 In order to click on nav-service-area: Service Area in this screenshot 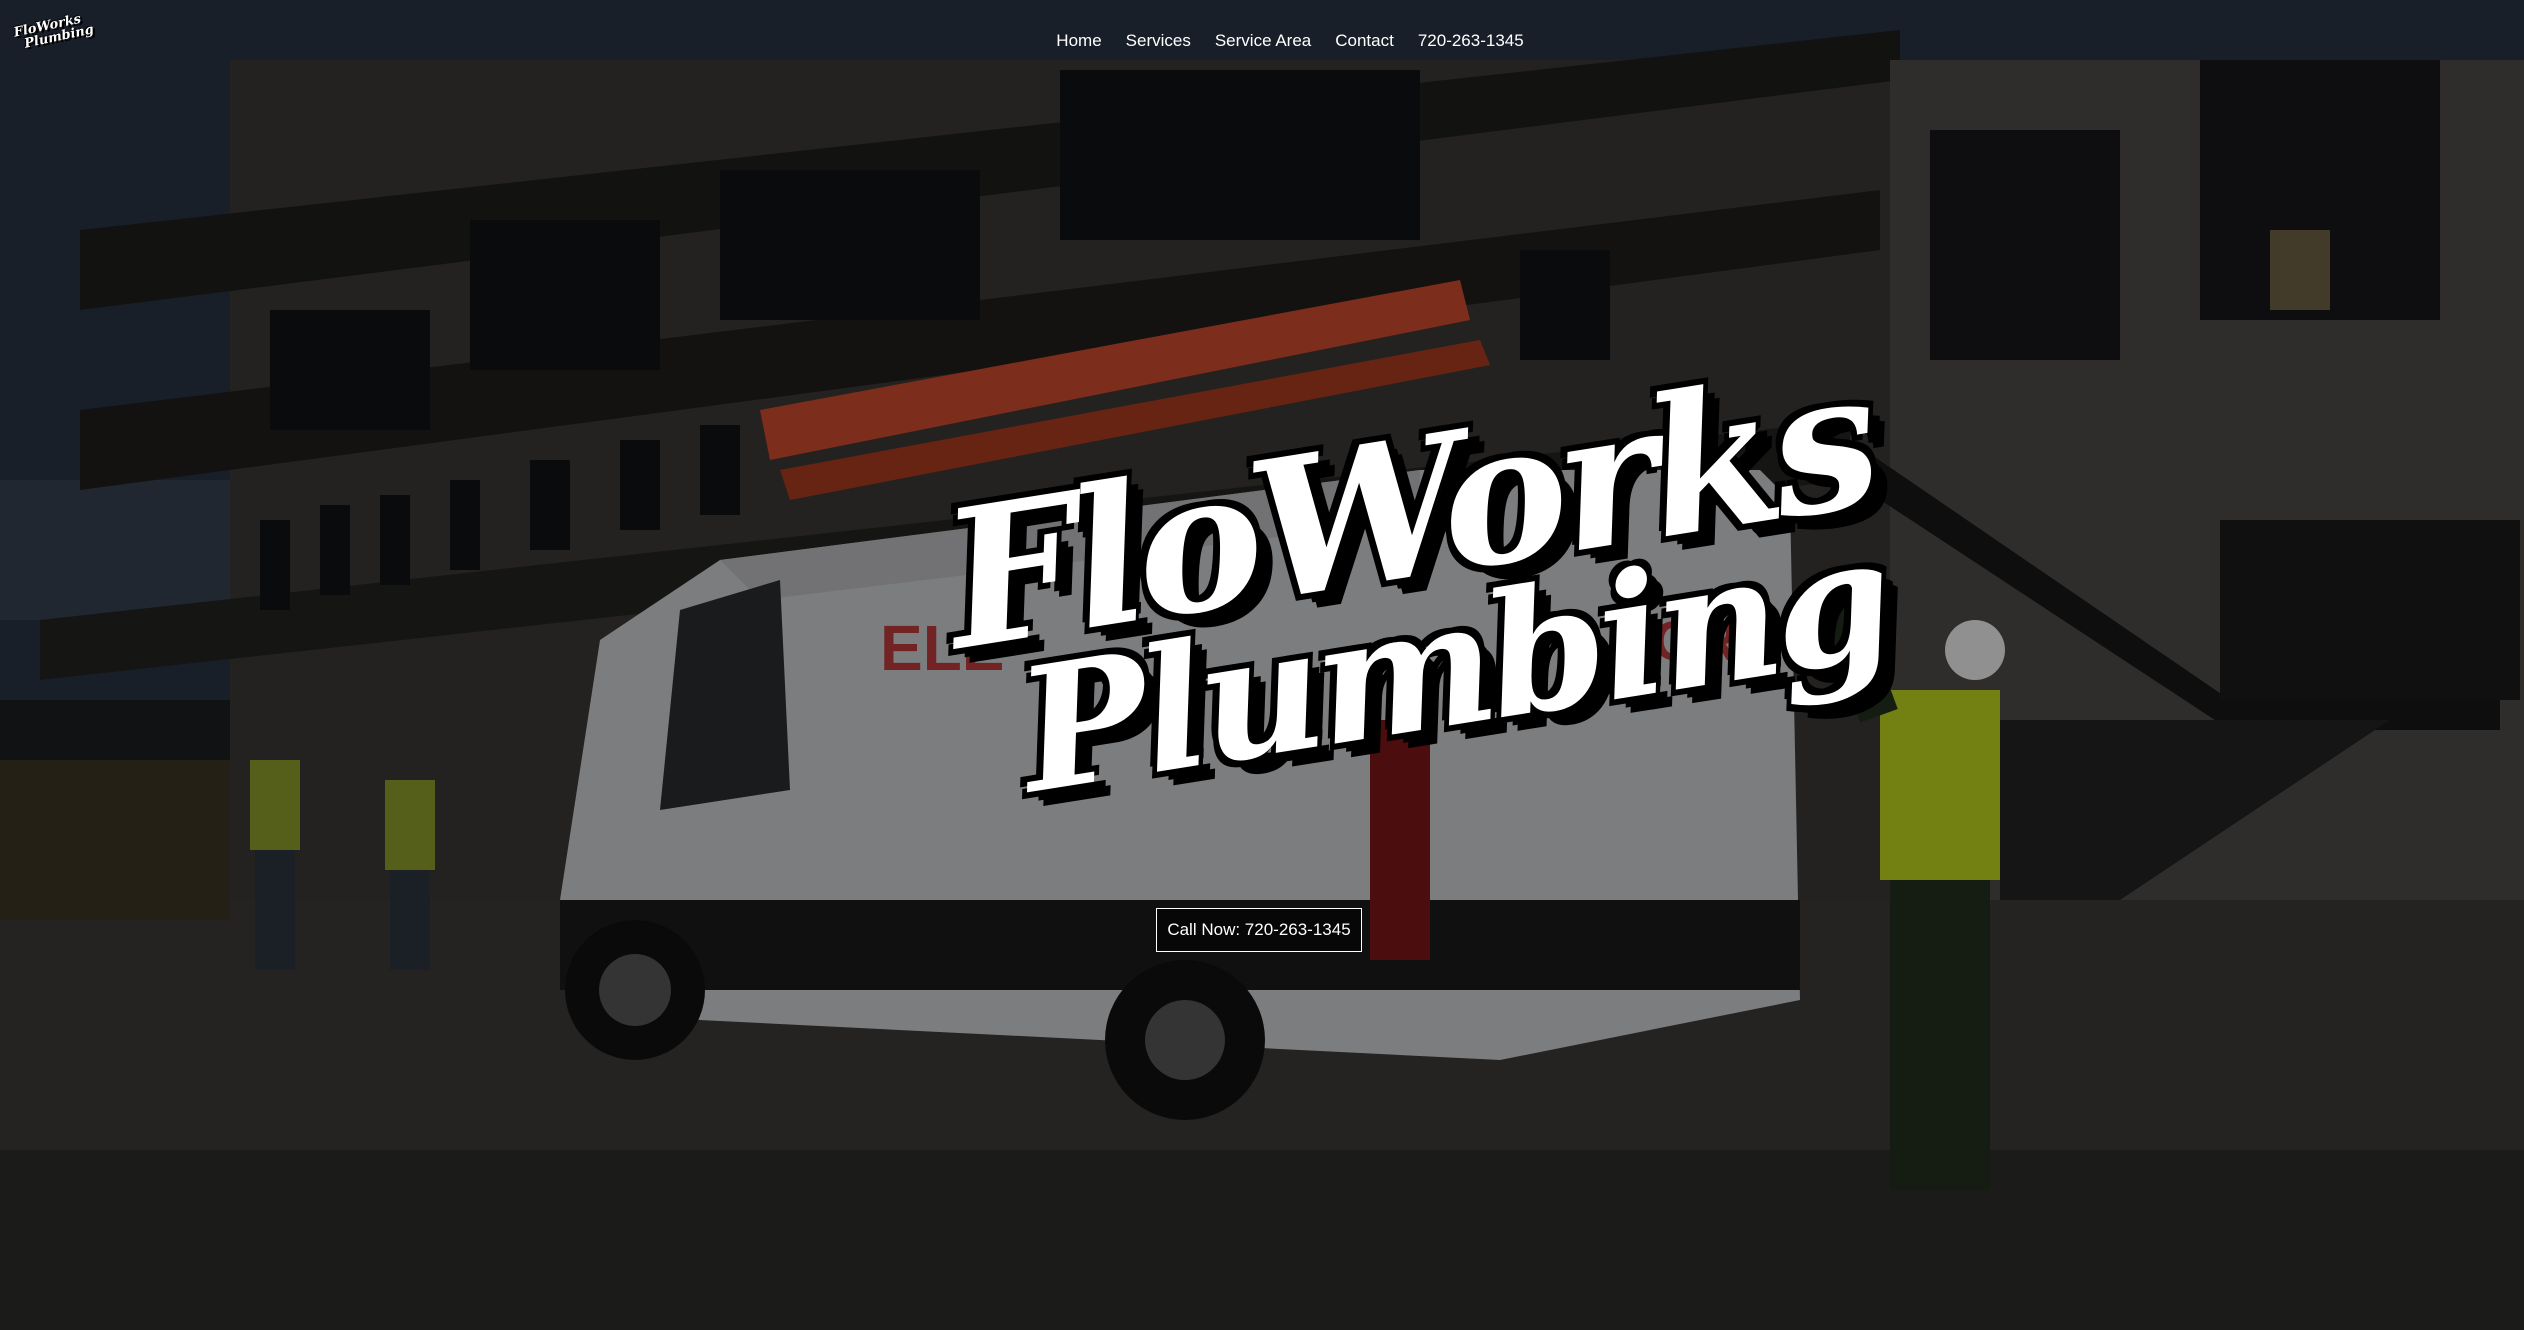, I will do `click(1263, 41)`.